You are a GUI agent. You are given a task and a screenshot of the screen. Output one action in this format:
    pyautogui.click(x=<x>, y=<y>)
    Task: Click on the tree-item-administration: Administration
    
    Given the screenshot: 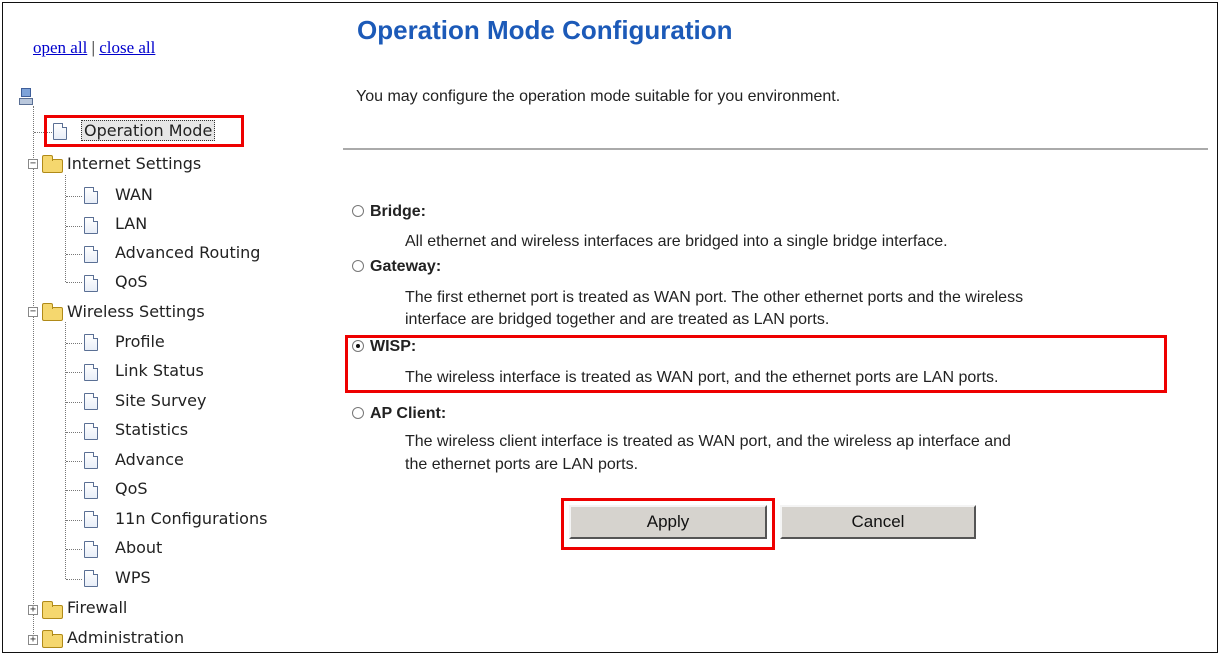 What is the action you would take?
    pyautogui.click(x=125, y=638)
    